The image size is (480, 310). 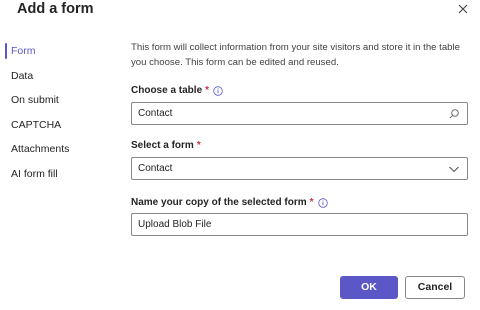 What do you see at coordinates (60, 51) in the screenshot?
I see `sidebar-item-form: Form` at bounding box center [60, 51].